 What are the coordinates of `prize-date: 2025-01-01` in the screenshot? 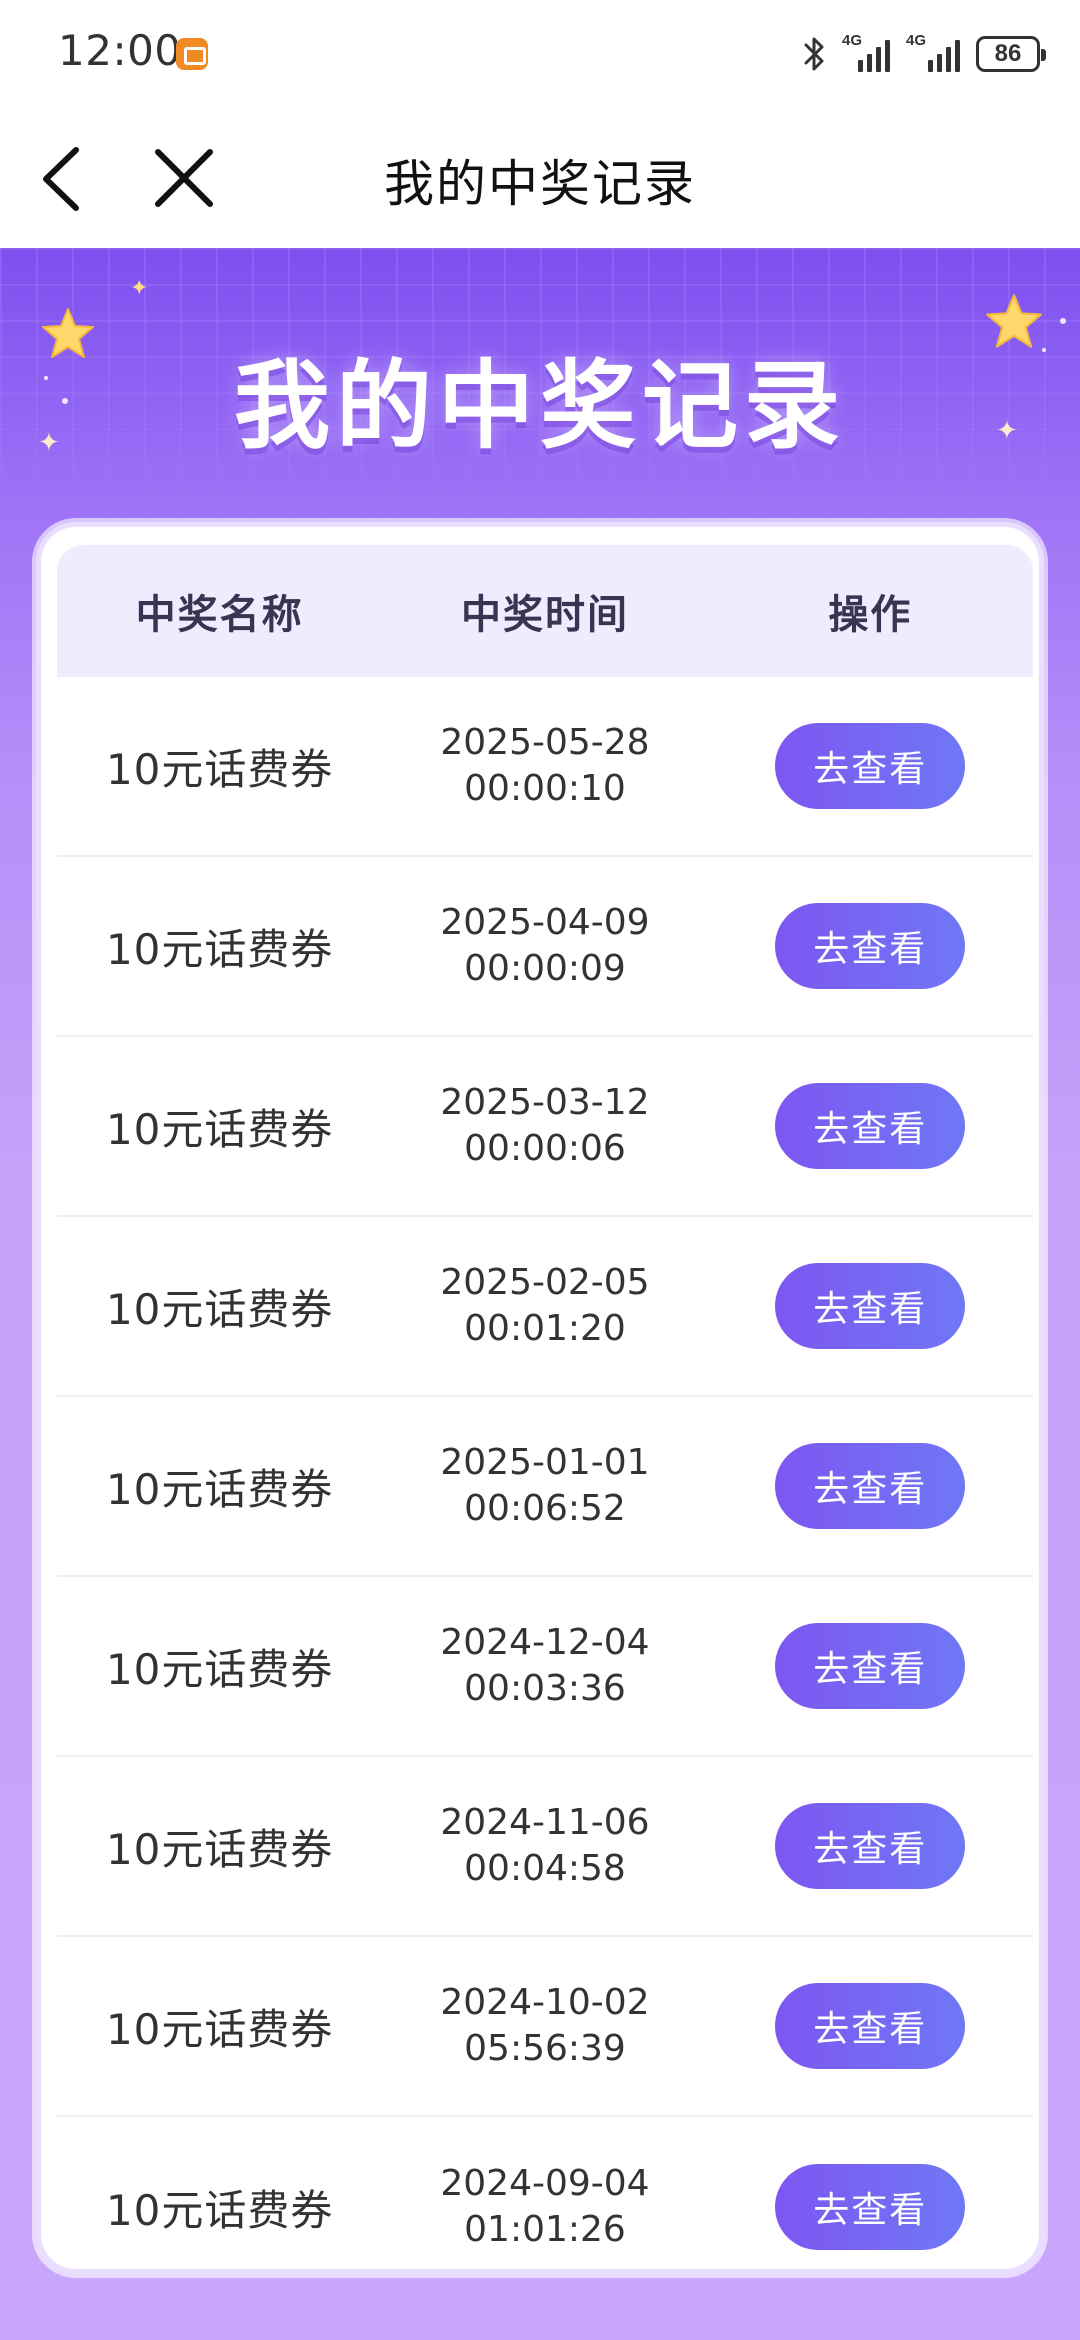 It's located at (545, 1462).